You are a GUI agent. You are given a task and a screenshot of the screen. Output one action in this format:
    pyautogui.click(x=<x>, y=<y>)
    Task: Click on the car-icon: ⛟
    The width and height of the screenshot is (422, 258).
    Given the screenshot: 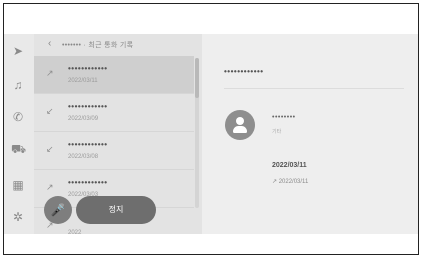 What is the action you would take?
    pyautogui.click(x=18, y=149)
    